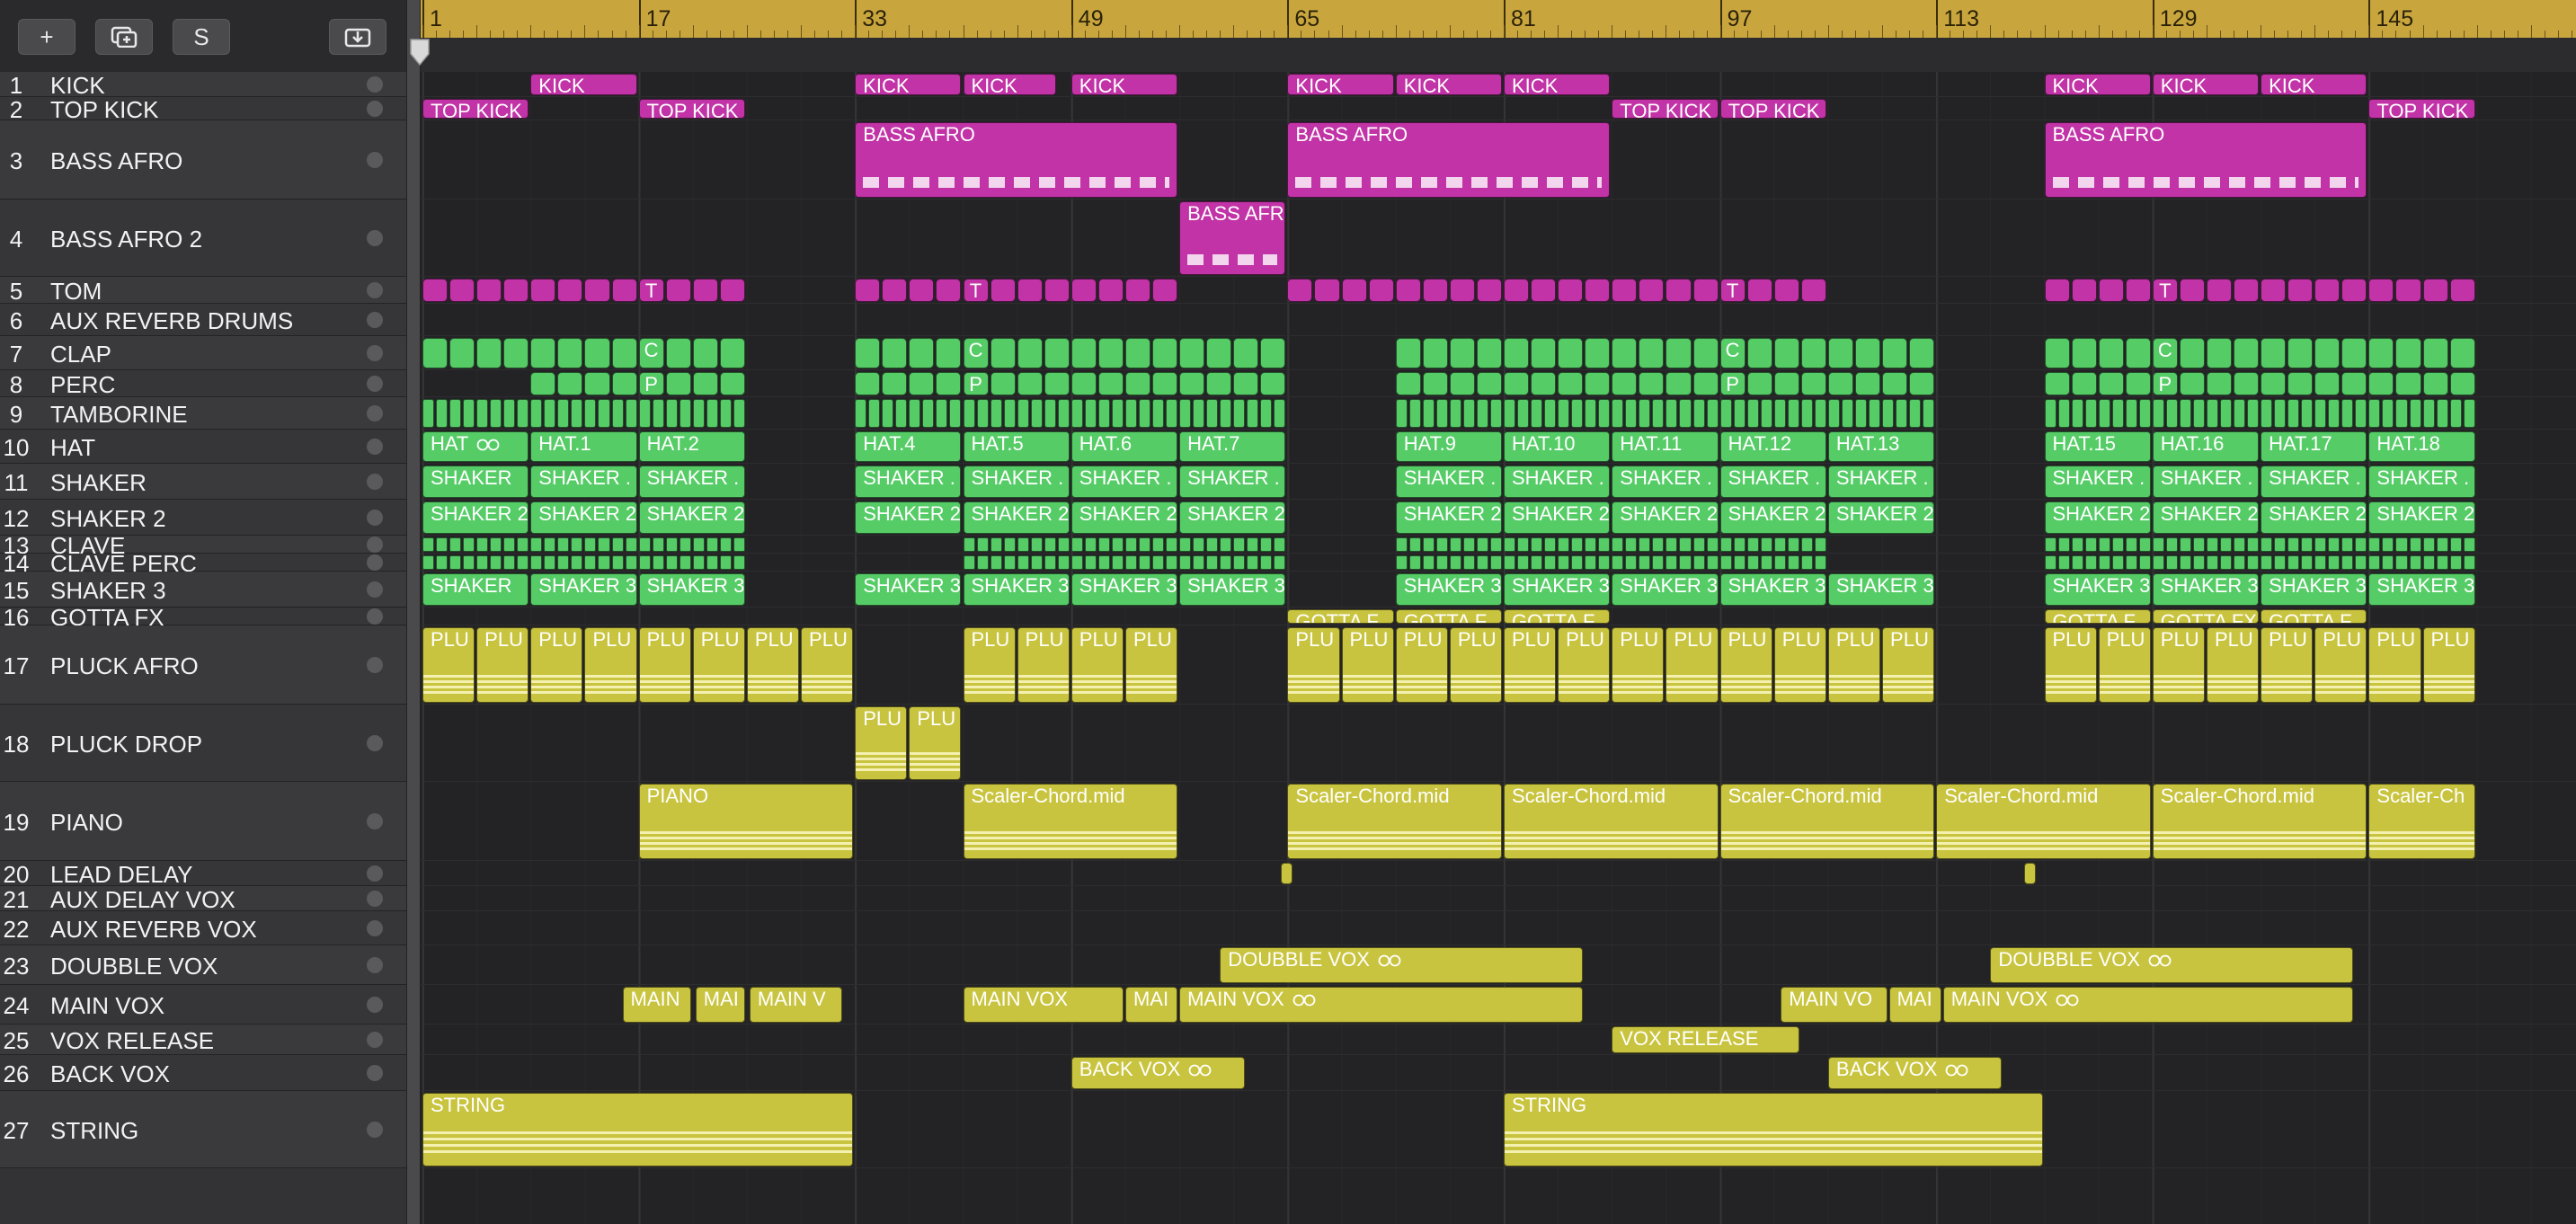  What do you see at coordinates (1665, 109) in the screenshot?
I see `region: TOP KICK` at bounding box center [1665, 109].